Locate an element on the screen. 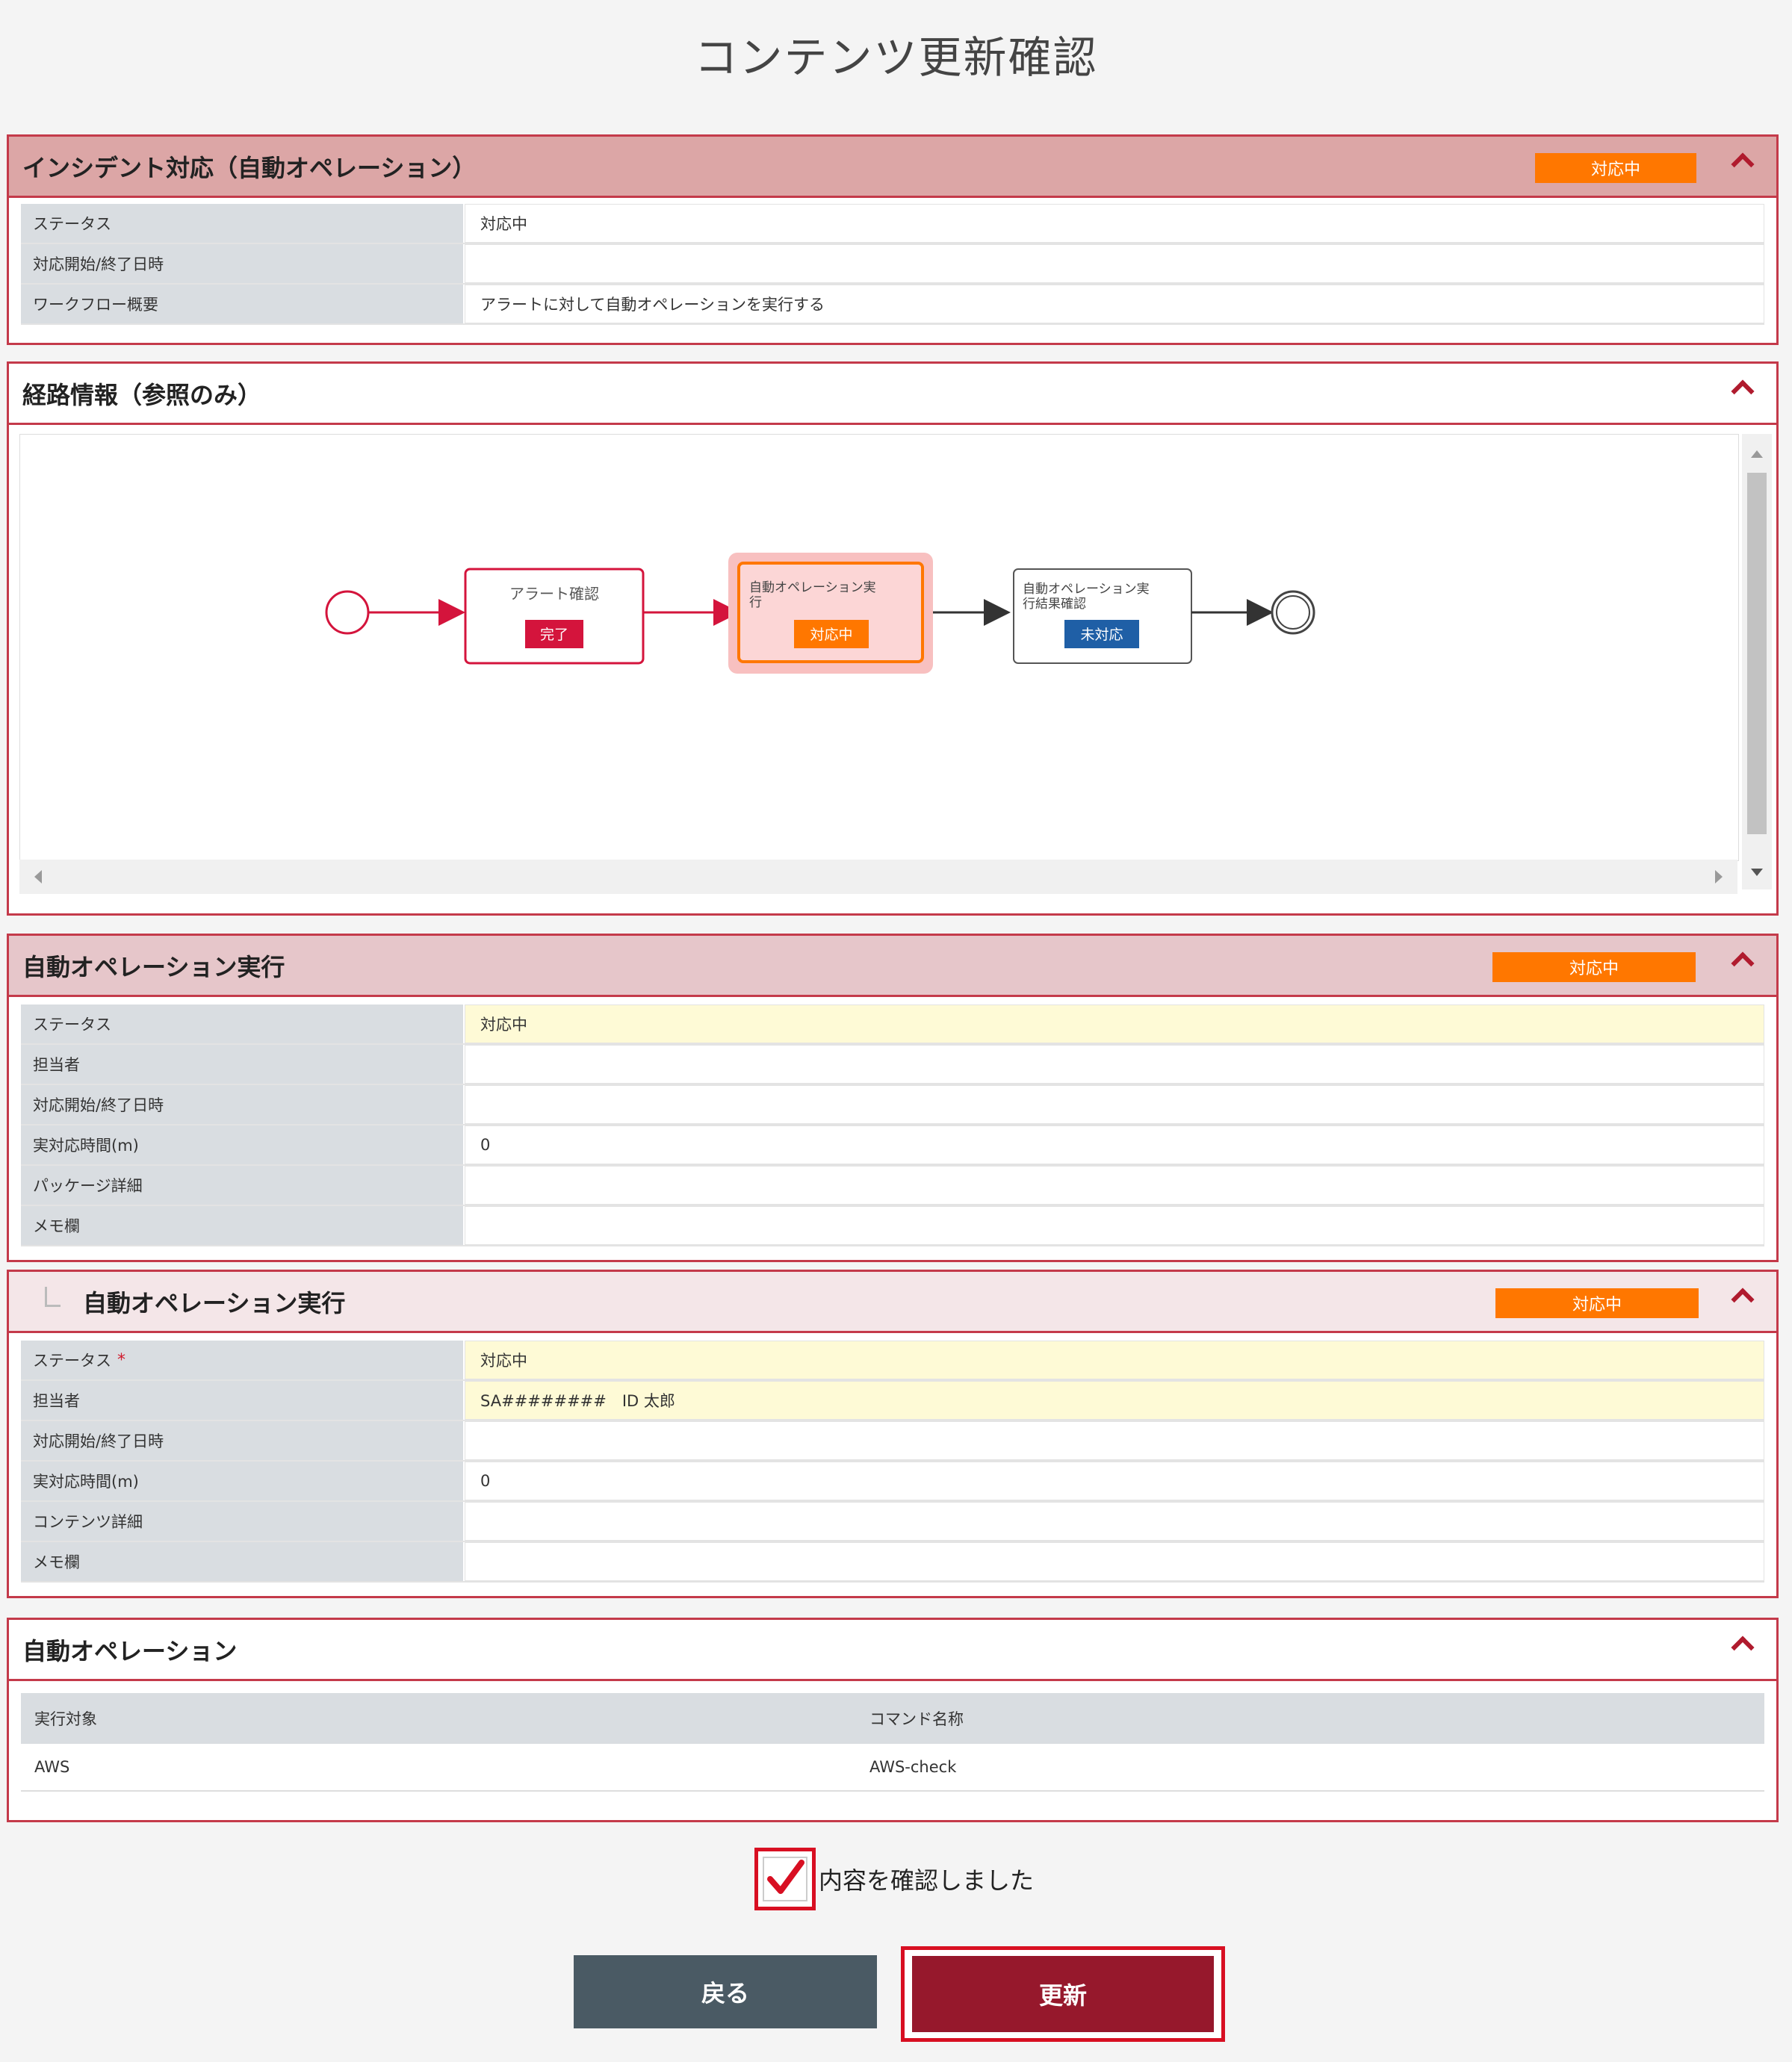 The image size is (1792, 2062). required-mark: * is located at coordinates (121, 1360).